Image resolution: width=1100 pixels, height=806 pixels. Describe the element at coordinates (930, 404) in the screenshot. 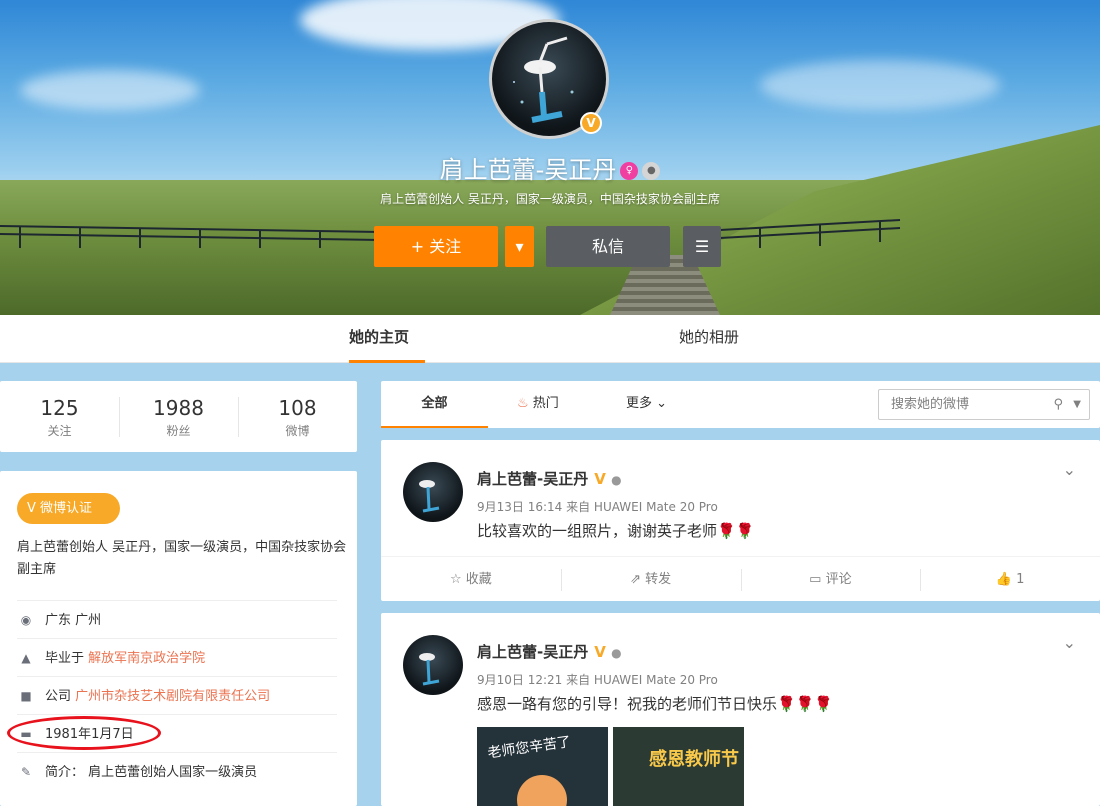

I see `search-placeholder: 搜索她的微博` at that location.